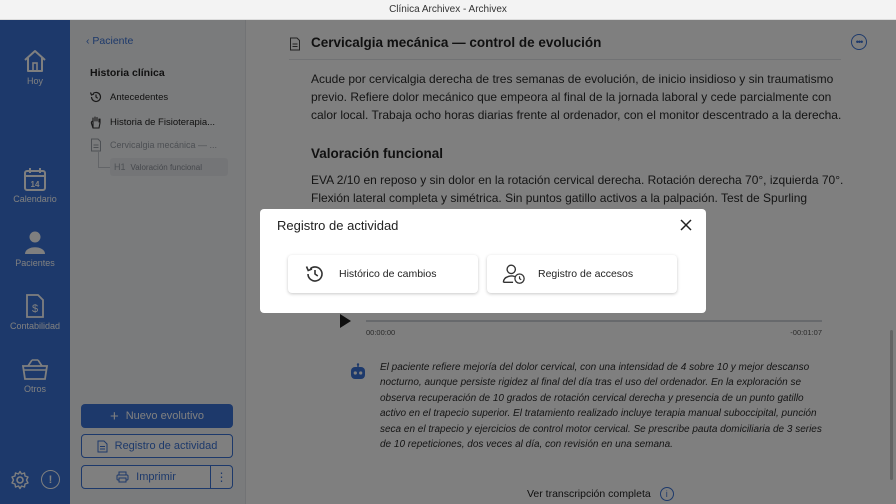 Image resolution: width=896 pixels, height=504 pixels. I want to click on user-clock-icon, so click(514, 274).